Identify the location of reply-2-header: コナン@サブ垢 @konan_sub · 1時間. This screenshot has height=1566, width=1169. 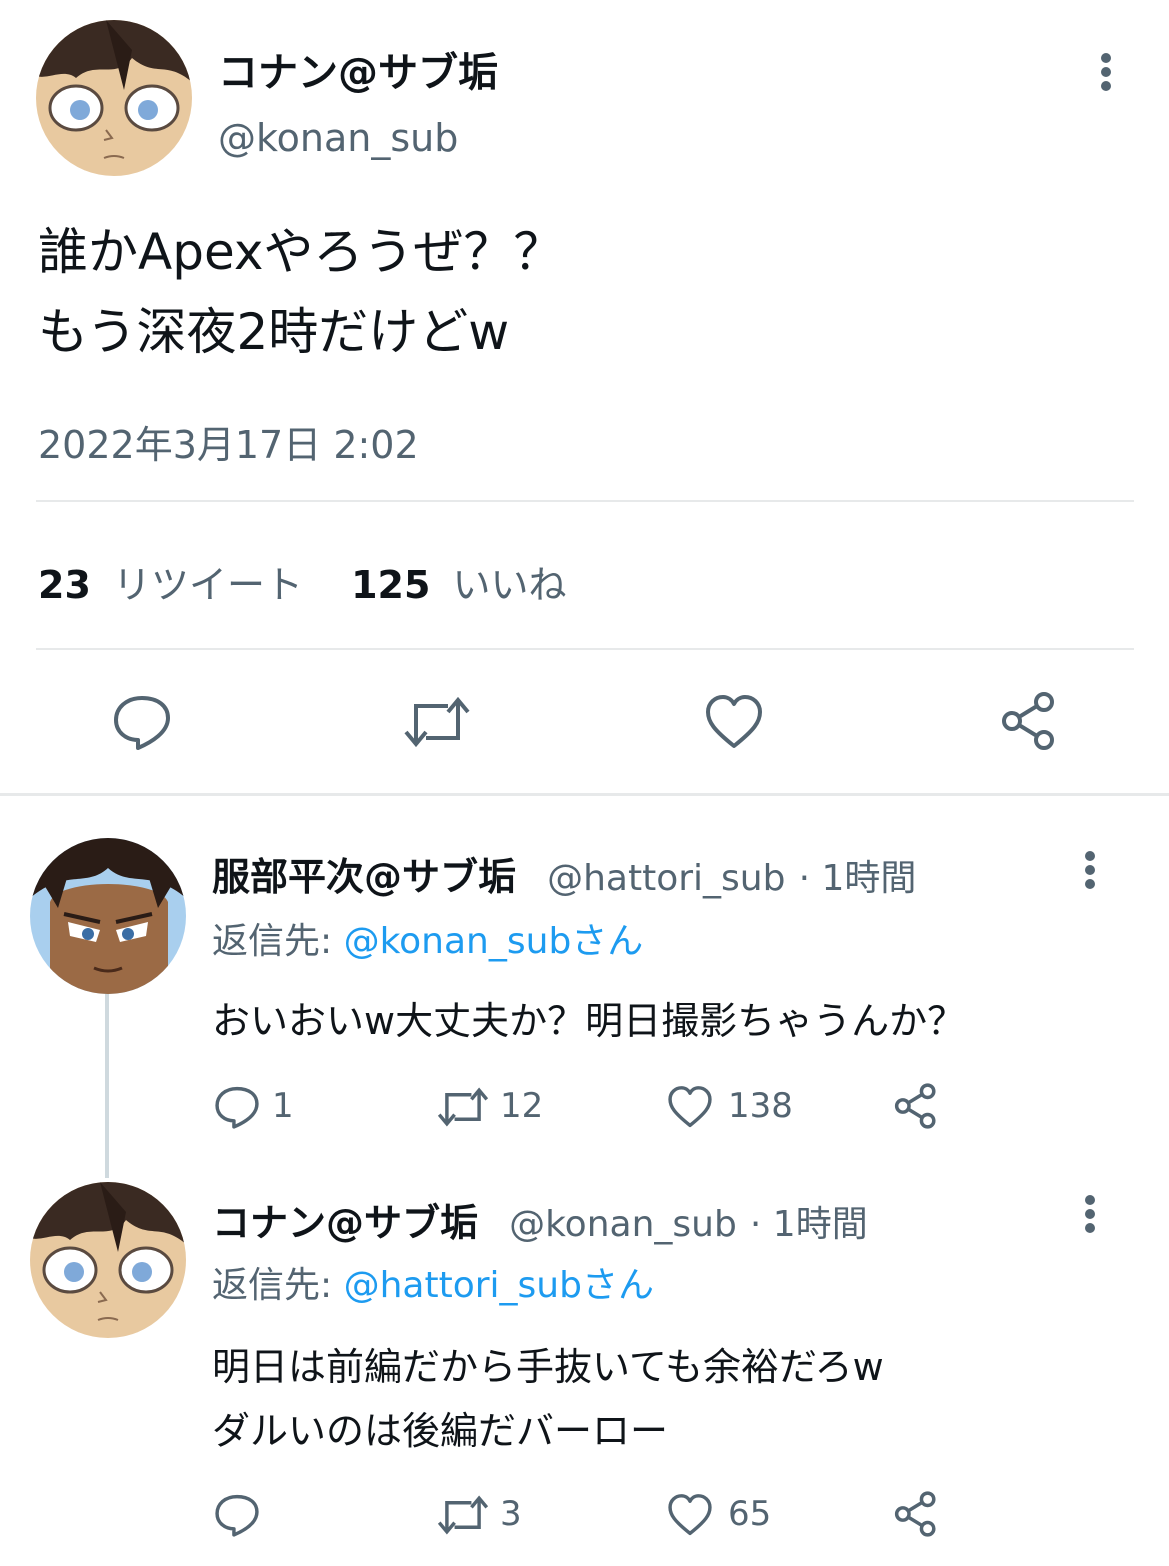
(540, 1219).